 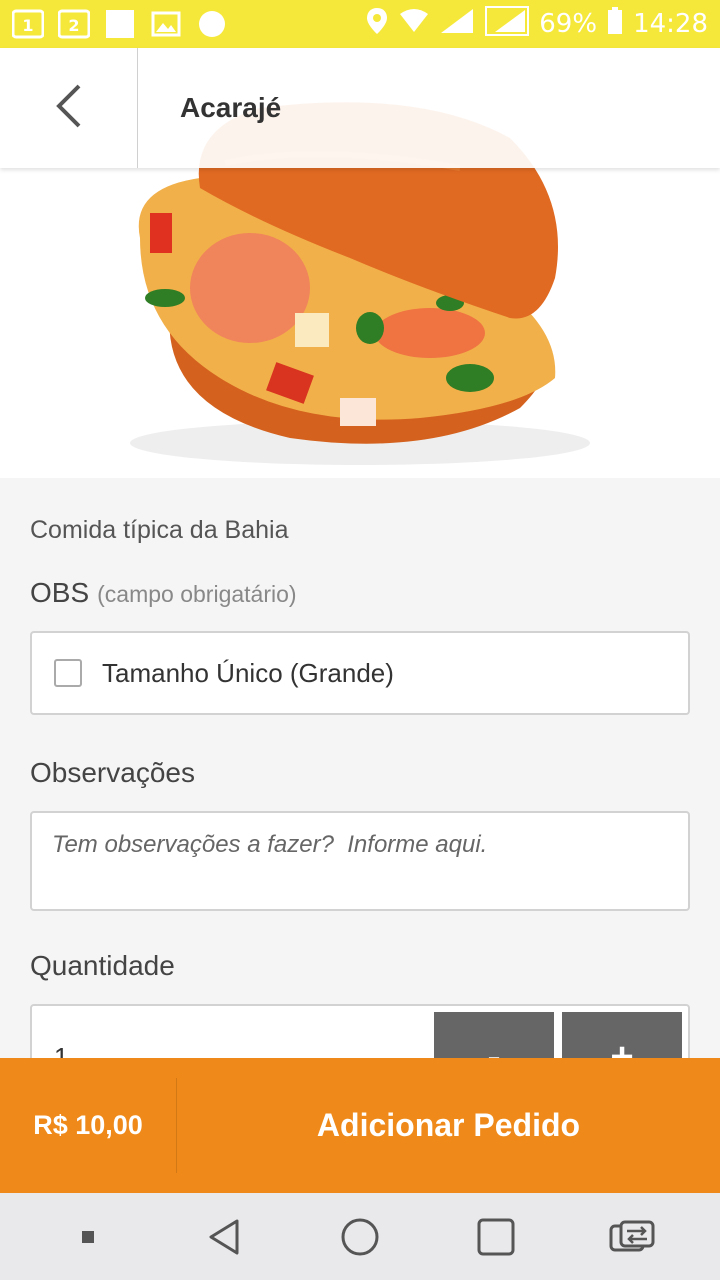 I want to click on product-description: Comida típica da Bahia, so click(x=159, y=530).